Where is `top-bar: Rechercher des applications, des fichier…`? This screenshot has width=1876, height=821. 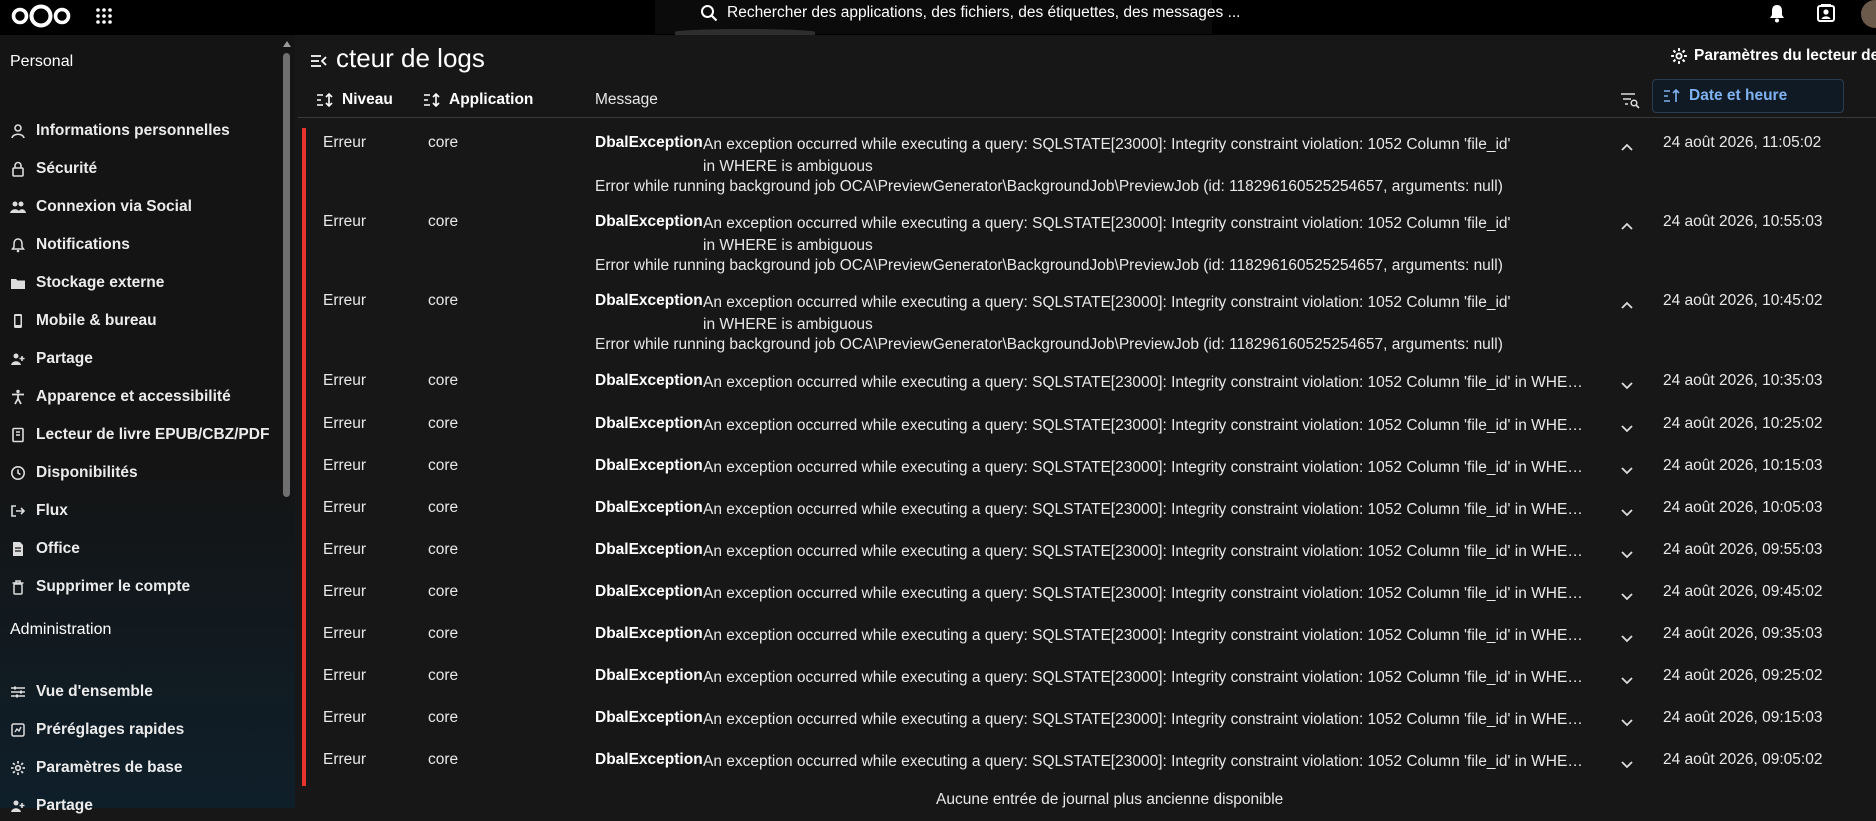 top-bar: Rechercher des applications, des fichier… is located at coordinates (938, 17).